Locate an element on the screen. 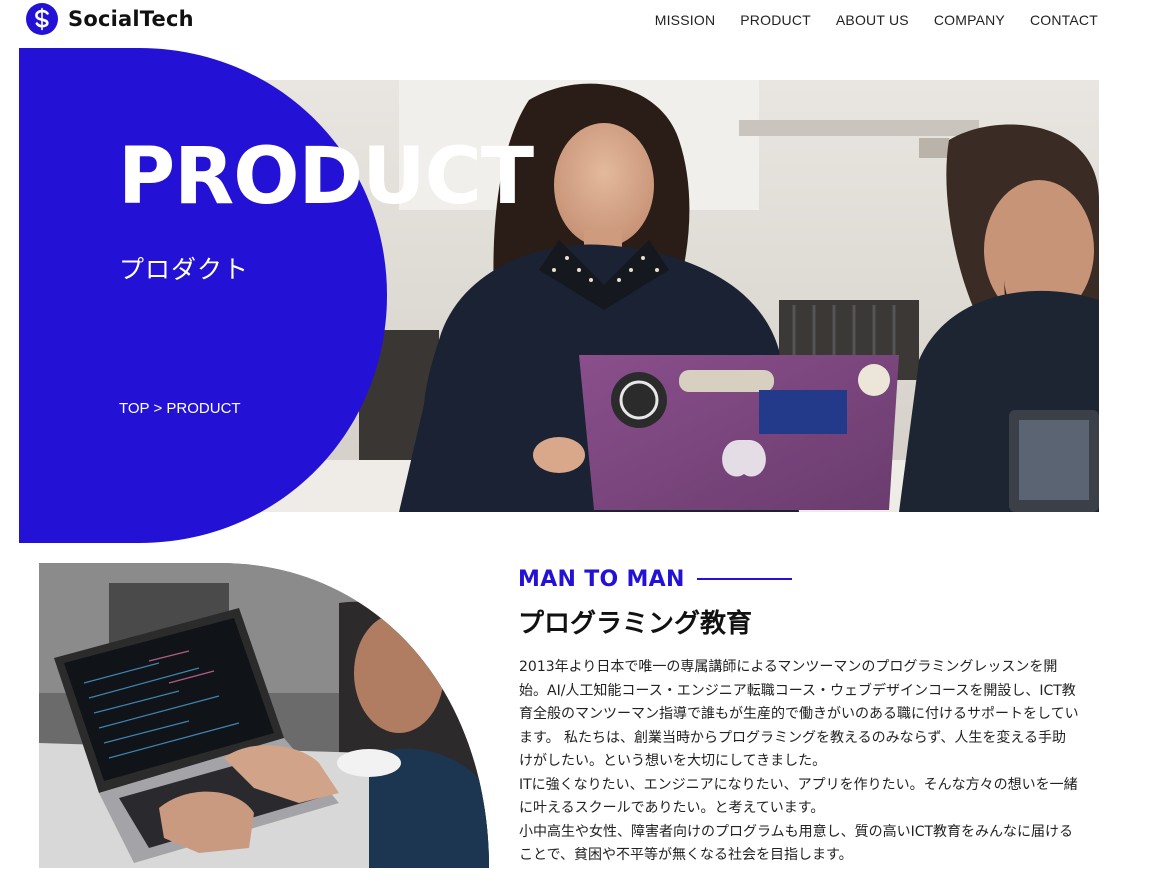 The height and width of the screenshot is (882, 1150). breadcrumb-home: TOP is located at coordinates (134, 408).